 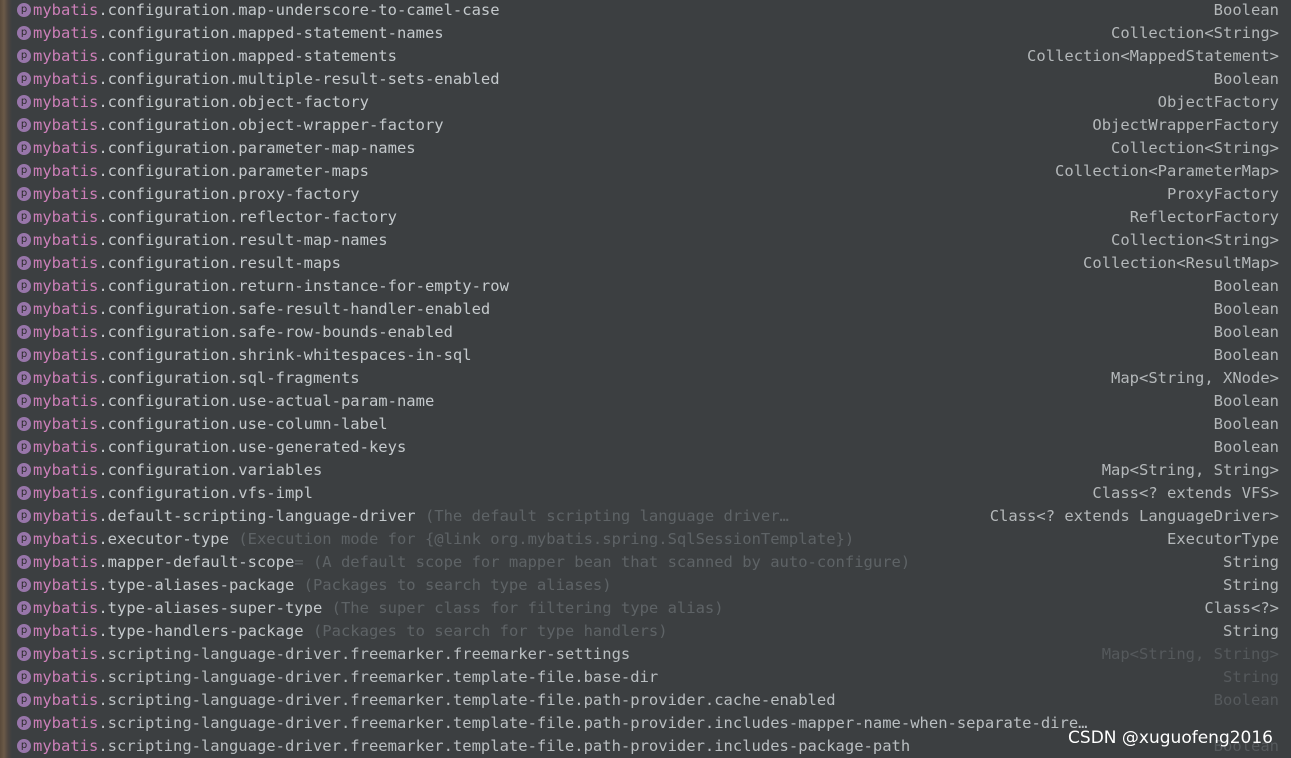 What do you see at coordinates (187, 263) in the screenshot?
I see `property-name: mybatis.configuration.result-maps` at bounding box center [187, 263].